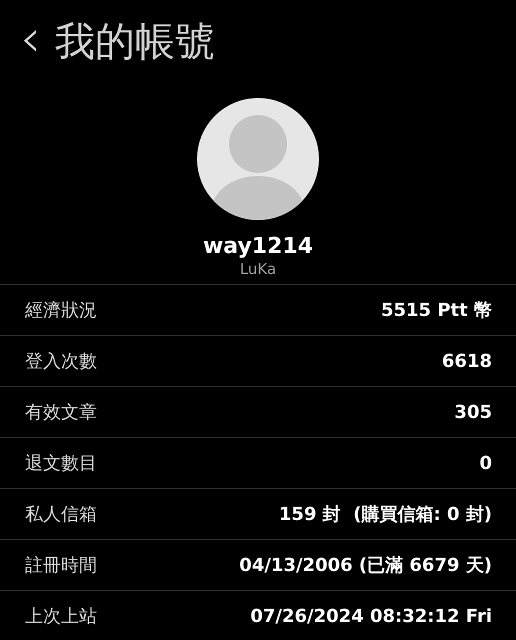 The height and width of the screenshot is (640, 516). What do you see at coordinates (61, 616) in the screenshot?
I see `row-label: 上次上站` at bounding box center [61, 616].